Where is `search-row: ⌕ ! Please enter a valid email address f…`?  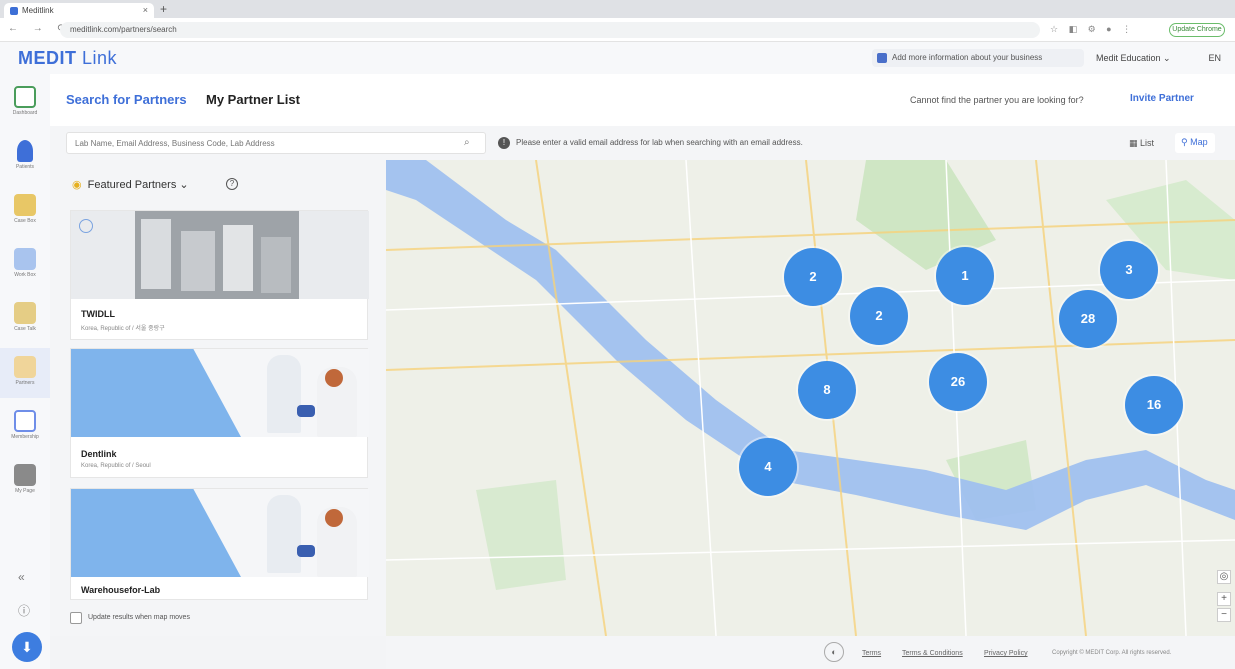
search-row: ⌕ ! Please enter a valid email address f… is located at coordinates (642, 143).